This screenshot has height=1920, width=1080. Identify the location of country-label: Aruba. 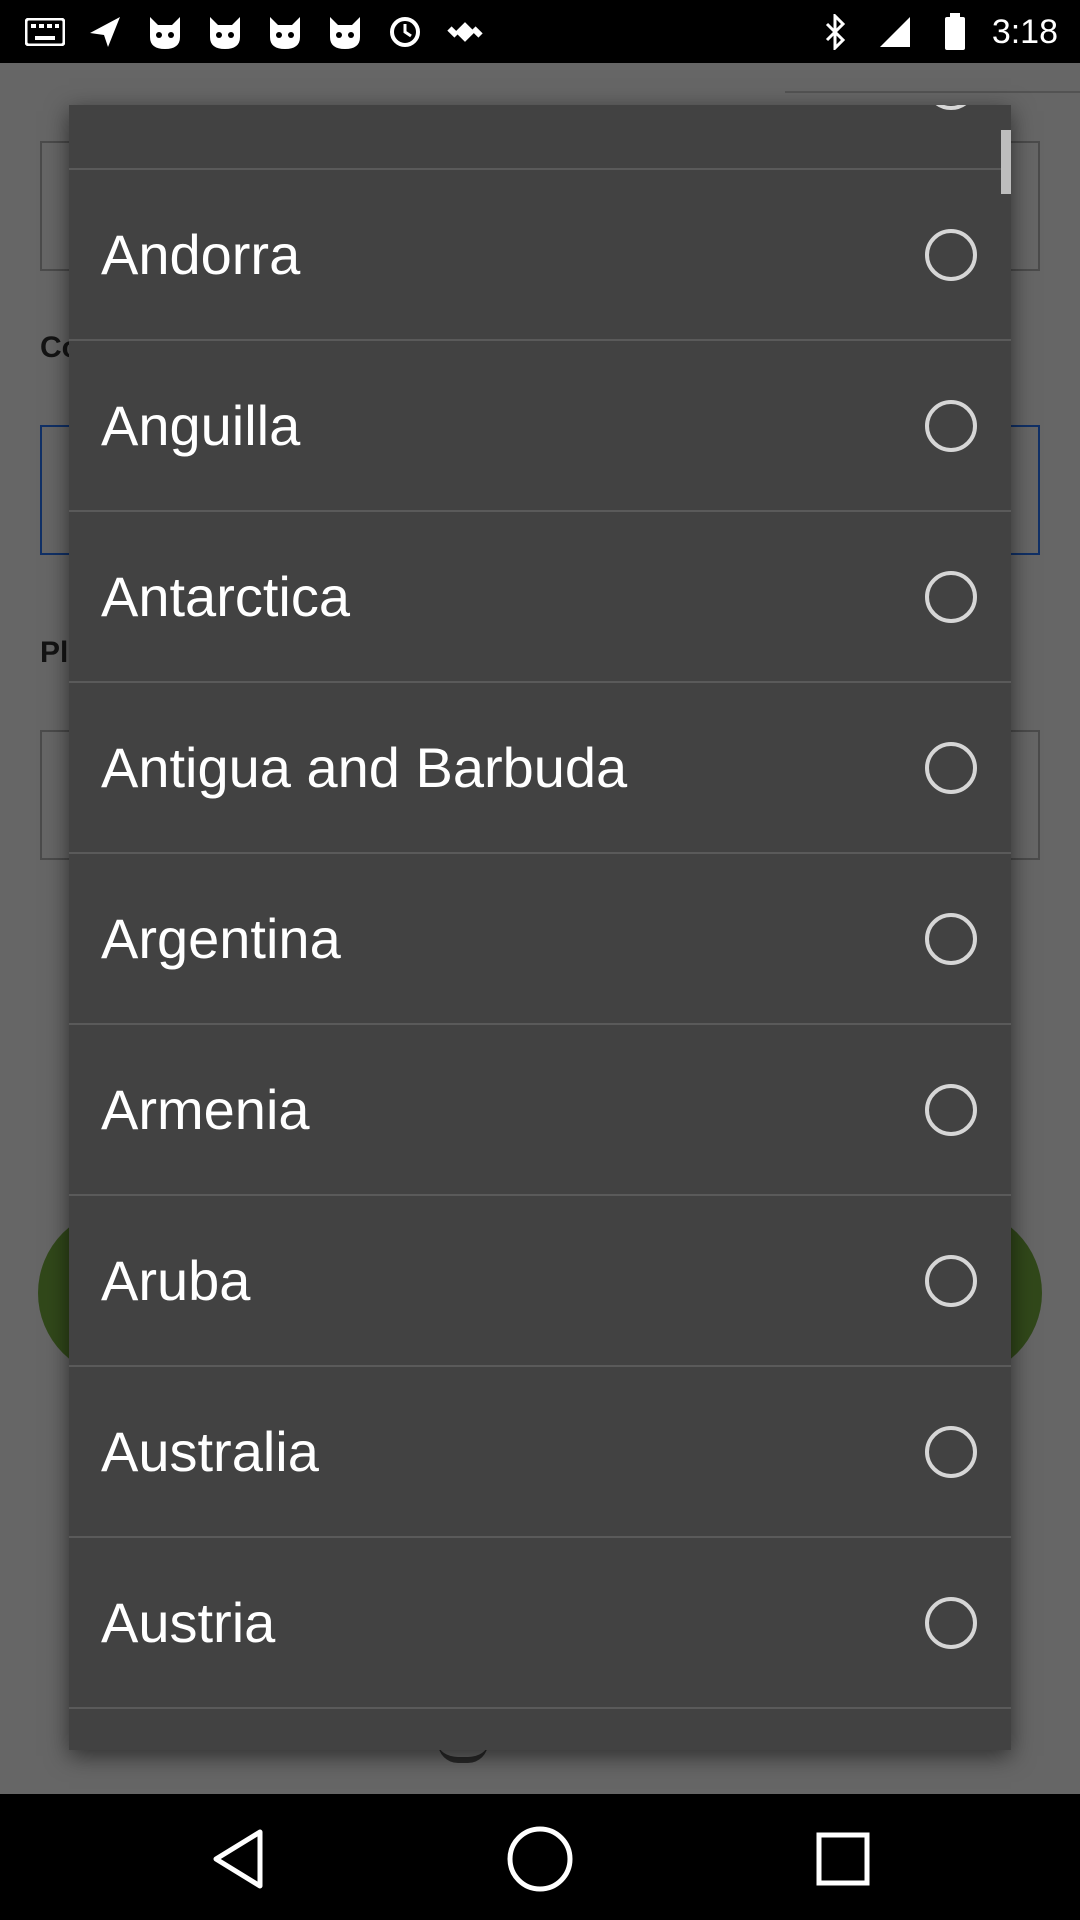
(176, 1280).